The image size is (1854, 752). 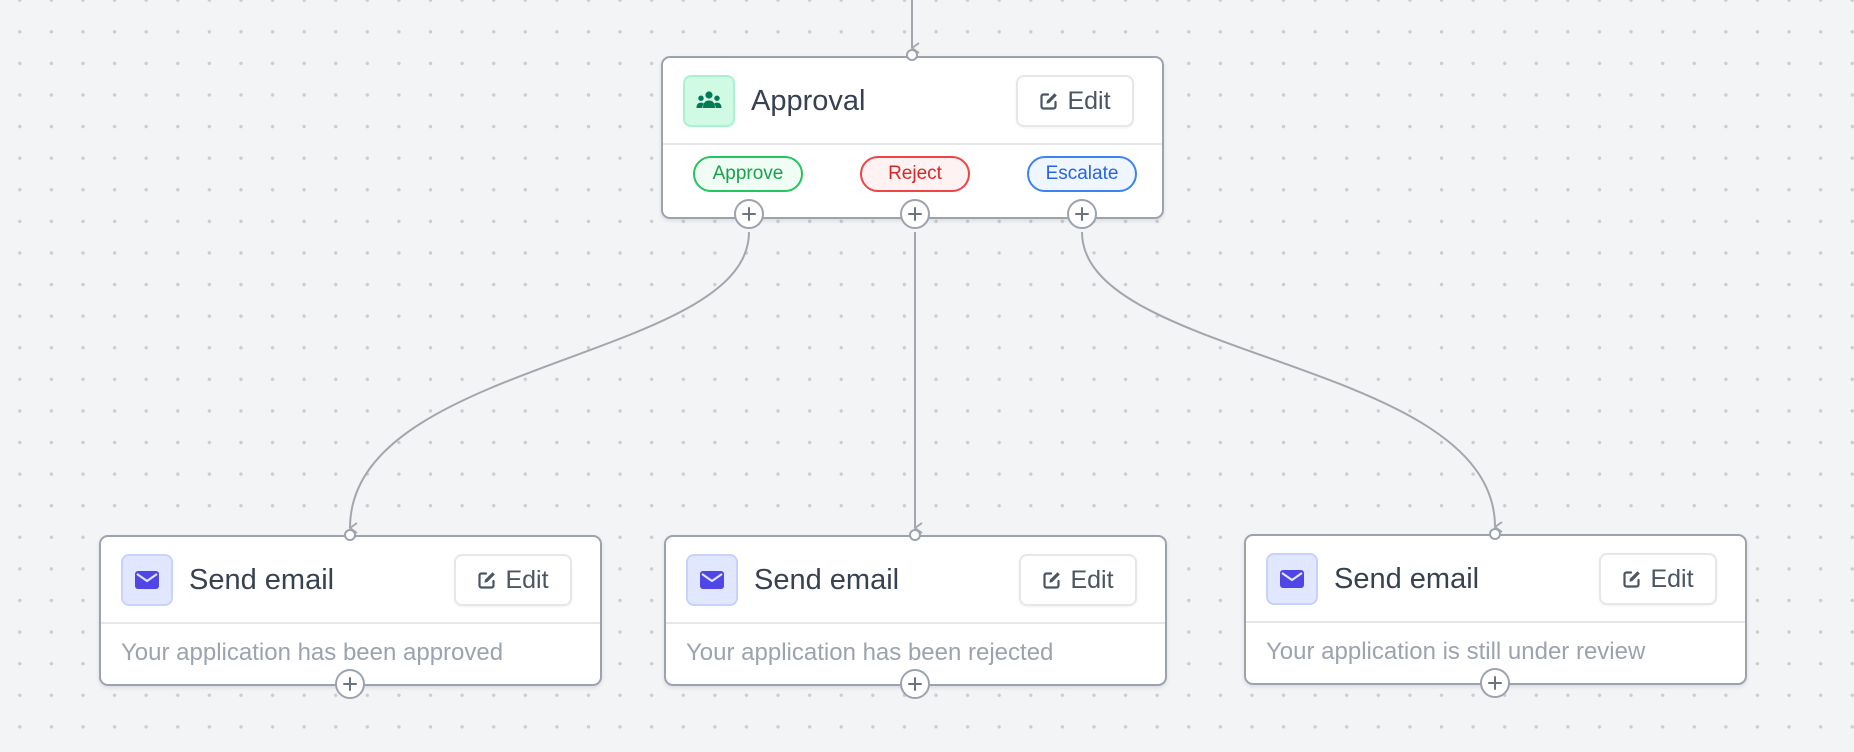 I want to click on escalate-add-handle, so click(x=1082, y=214).